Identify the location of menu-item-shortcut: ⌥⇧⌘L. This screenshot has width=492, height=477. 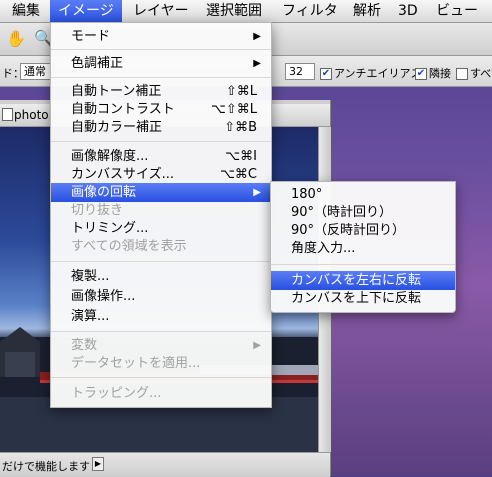
(233, 109).